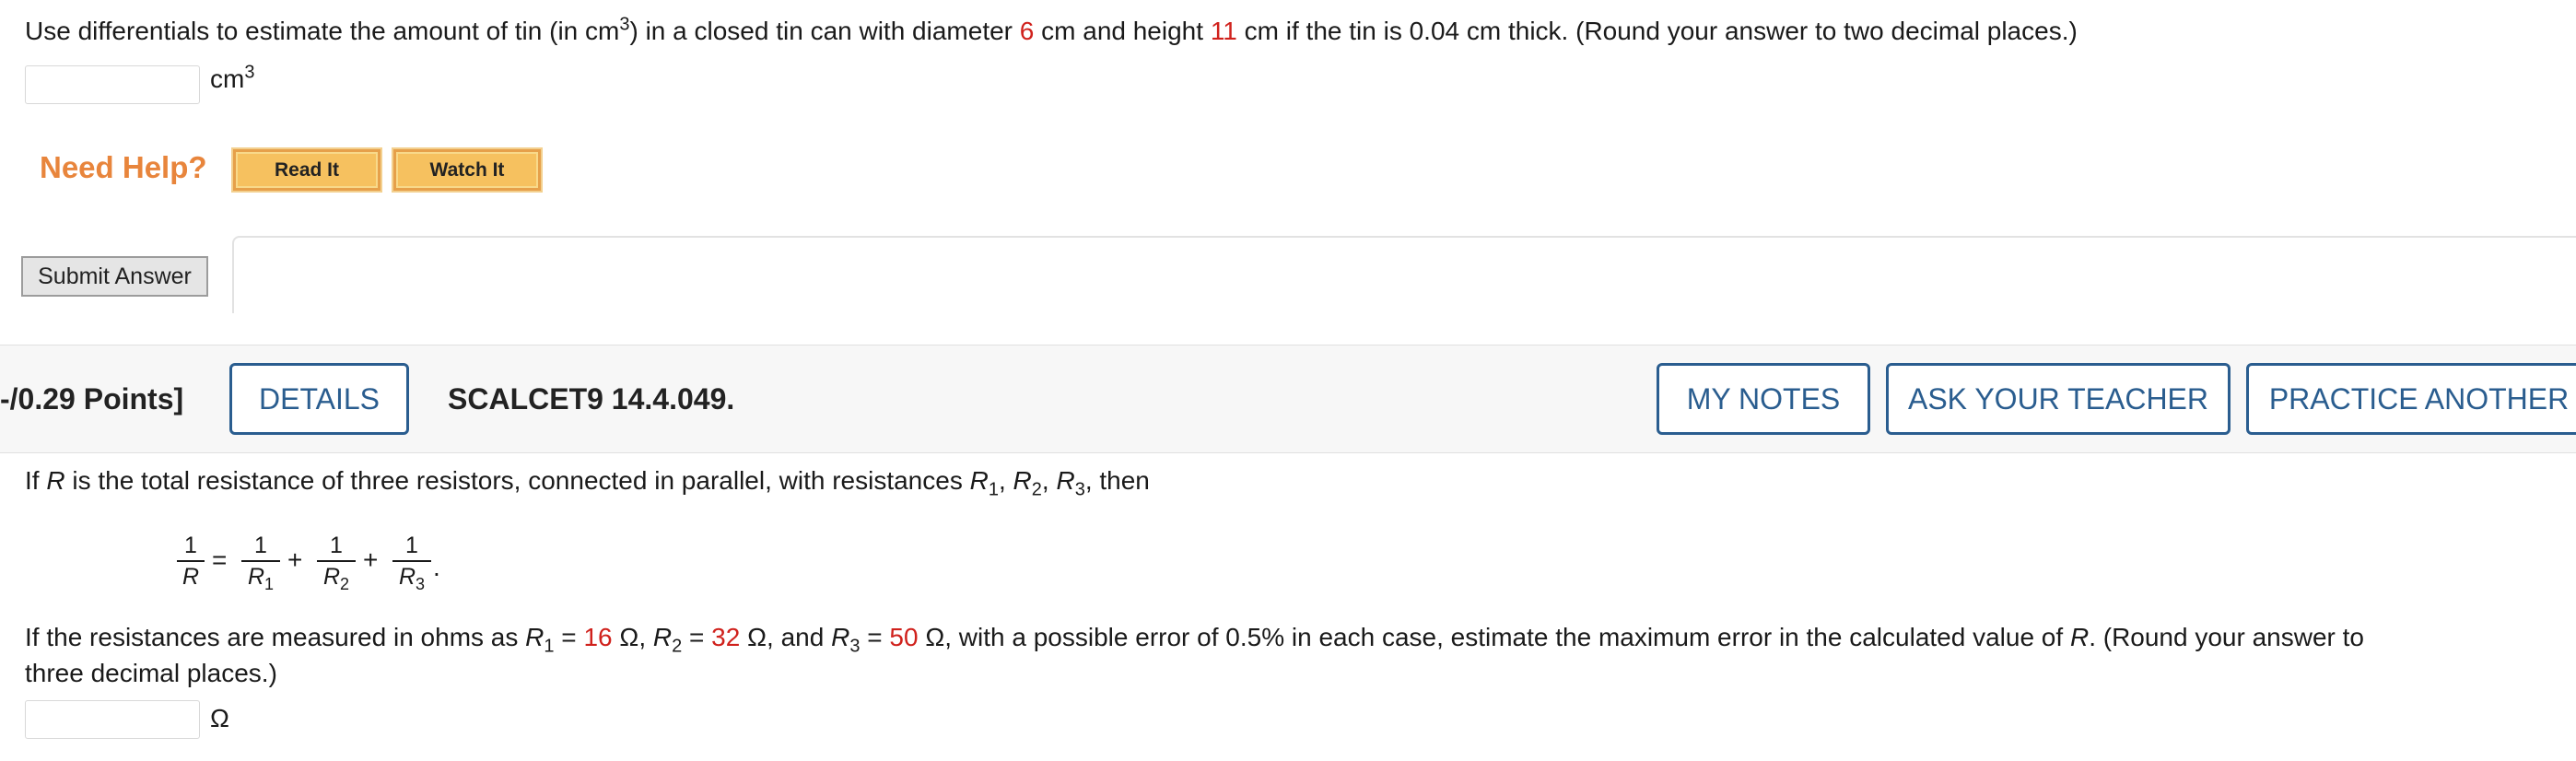 Image resolution: width=2576 pixels, height=761 pixels. Describe the element at coordinates (114, 276) in the screenshot. I see `submit-answer-button: Submit Answer` at that location.